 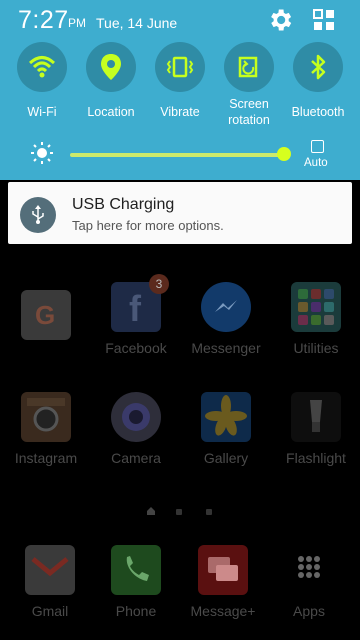 What do you see at coordinates (123, 204) in the screenshot?
I see `notification-title: USB Charging` at bounding box center [123, 204].